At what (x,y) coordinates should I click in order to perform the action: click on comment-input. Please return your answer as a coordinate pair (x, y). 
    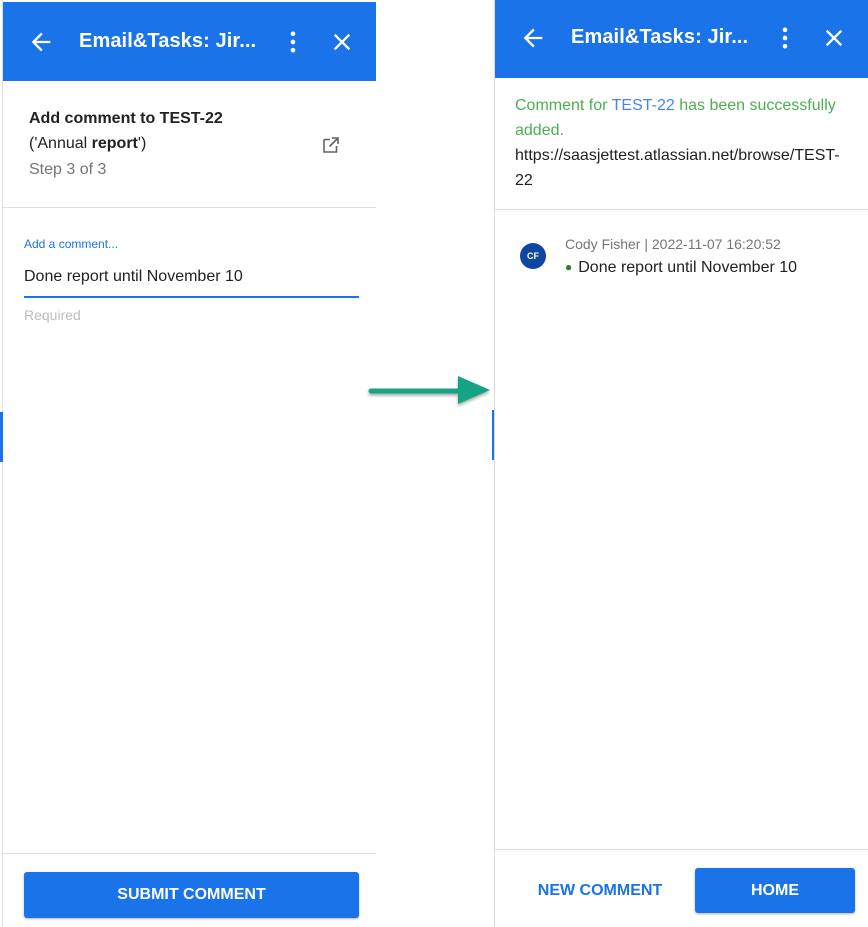
    Looking at the image, I should click on (191, 281).